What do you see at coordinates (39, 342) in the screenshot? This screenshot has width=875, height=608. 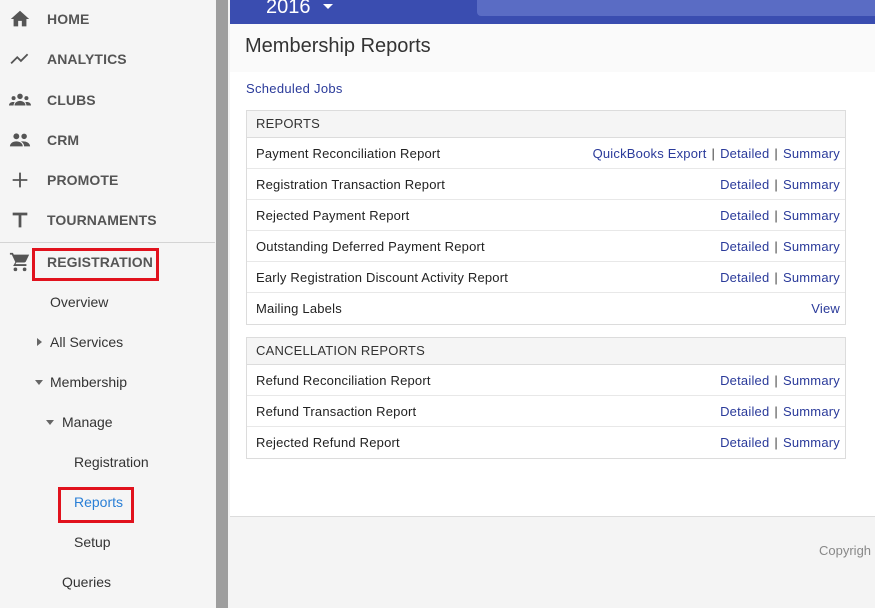 I see `caret-right-icon` at bounding box center [39, 342].